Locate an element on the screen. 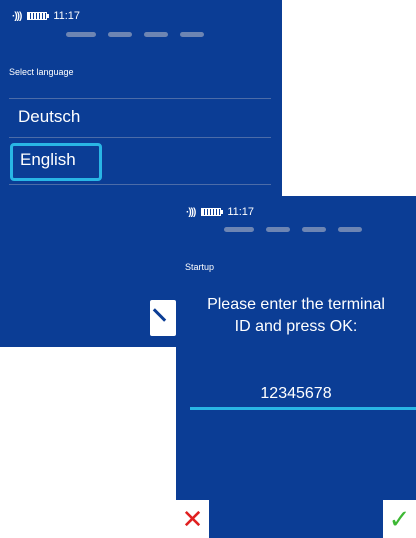 The height and width of the screenshot is (538, 416). cancel-icon: ✕ is located at coordinates (192, 519).